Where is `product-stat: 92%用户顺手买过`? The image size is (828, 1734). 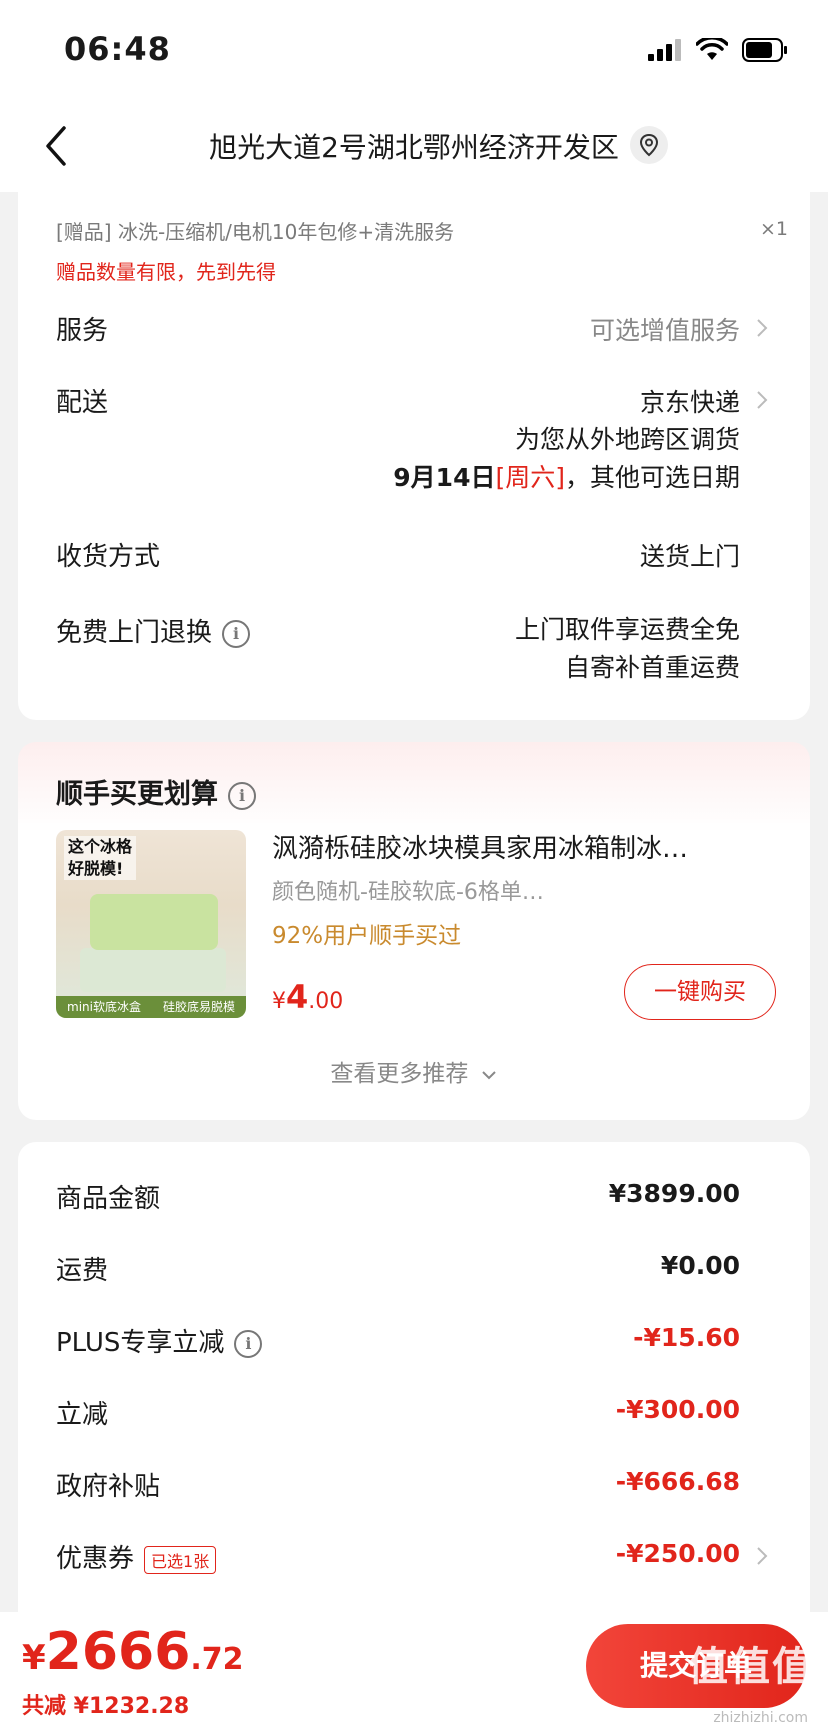 product-stat: 92%用户顺手买过 is located at coordinates (367, 936).